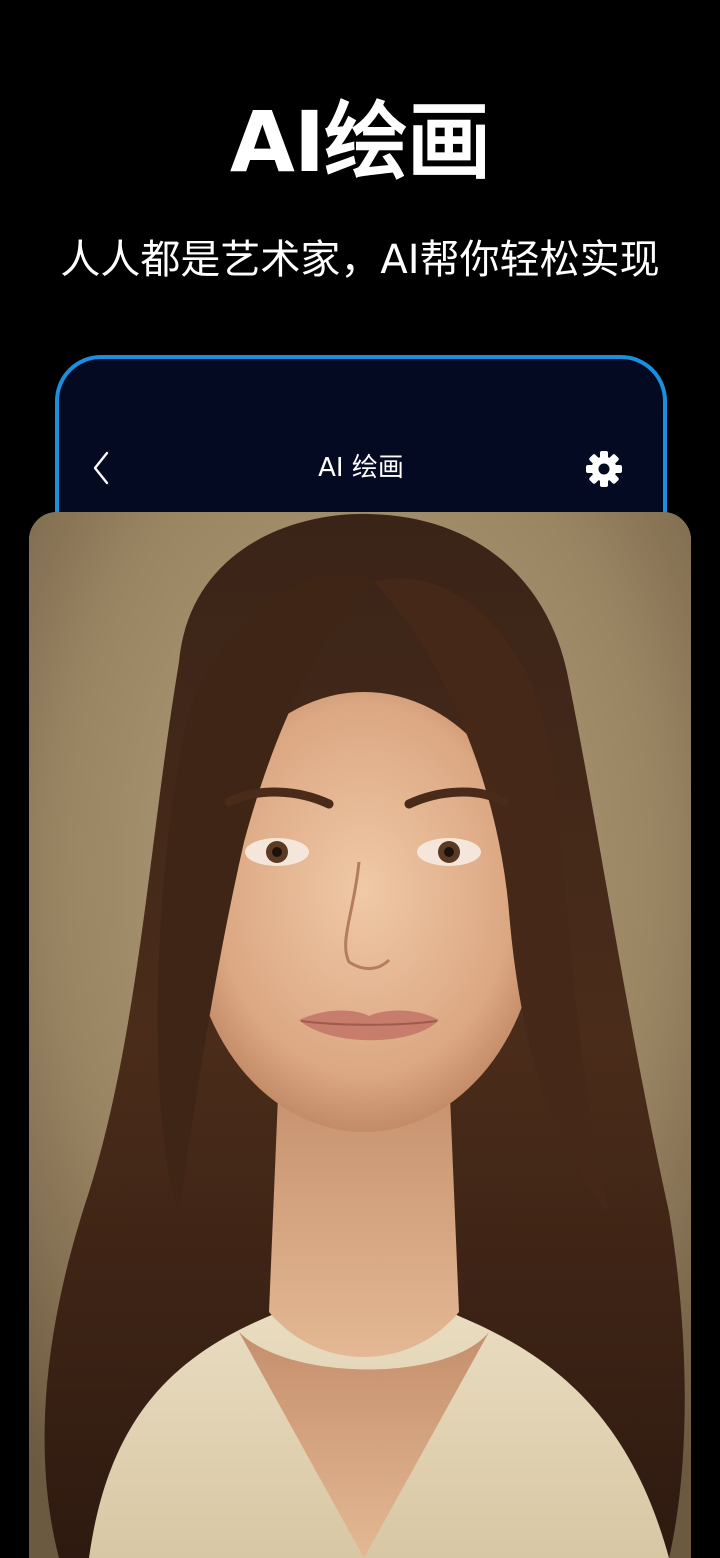 The image size is (720, 1558). I want to click on hero-subtitle: 人人都是艺术家，AI帮你轻松实现, so click(360, 260).